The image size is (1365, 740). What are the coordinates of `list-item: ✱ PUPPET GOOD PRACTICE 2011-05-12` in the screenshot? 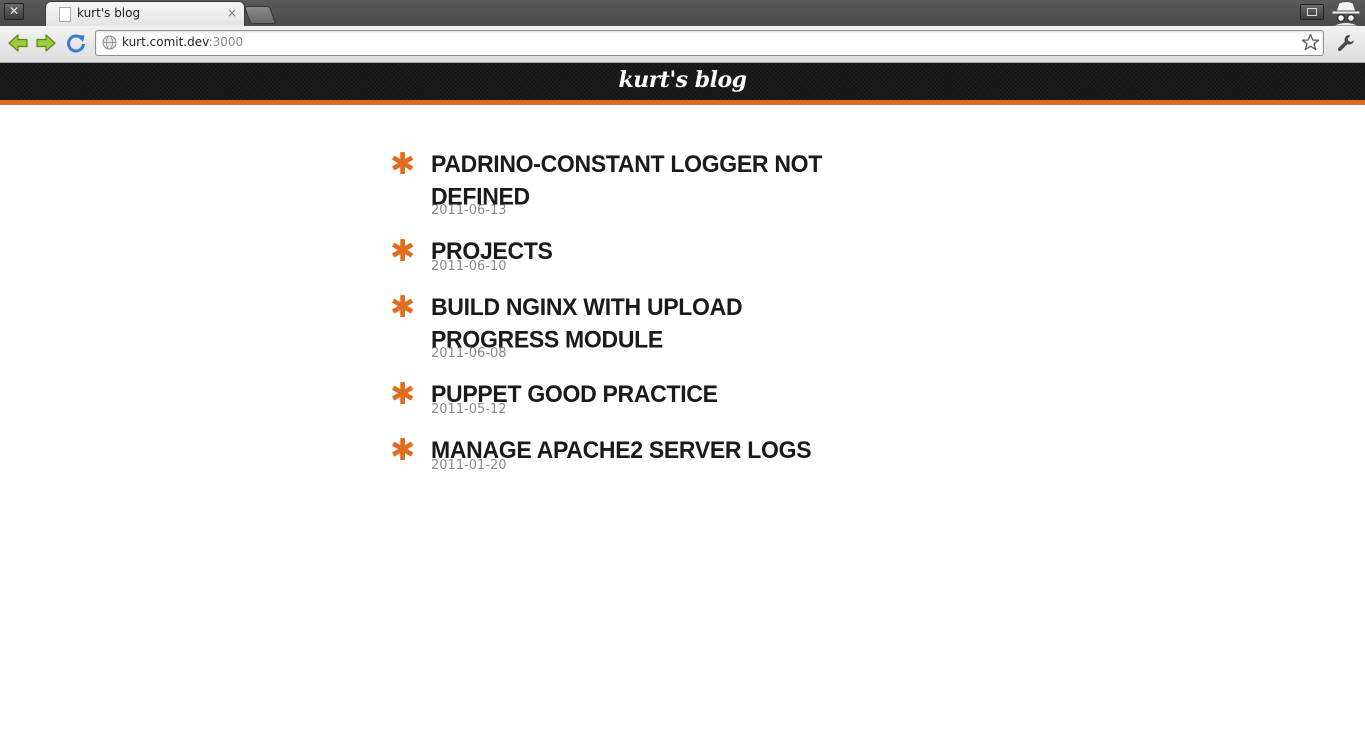 It's located at (638, 397).